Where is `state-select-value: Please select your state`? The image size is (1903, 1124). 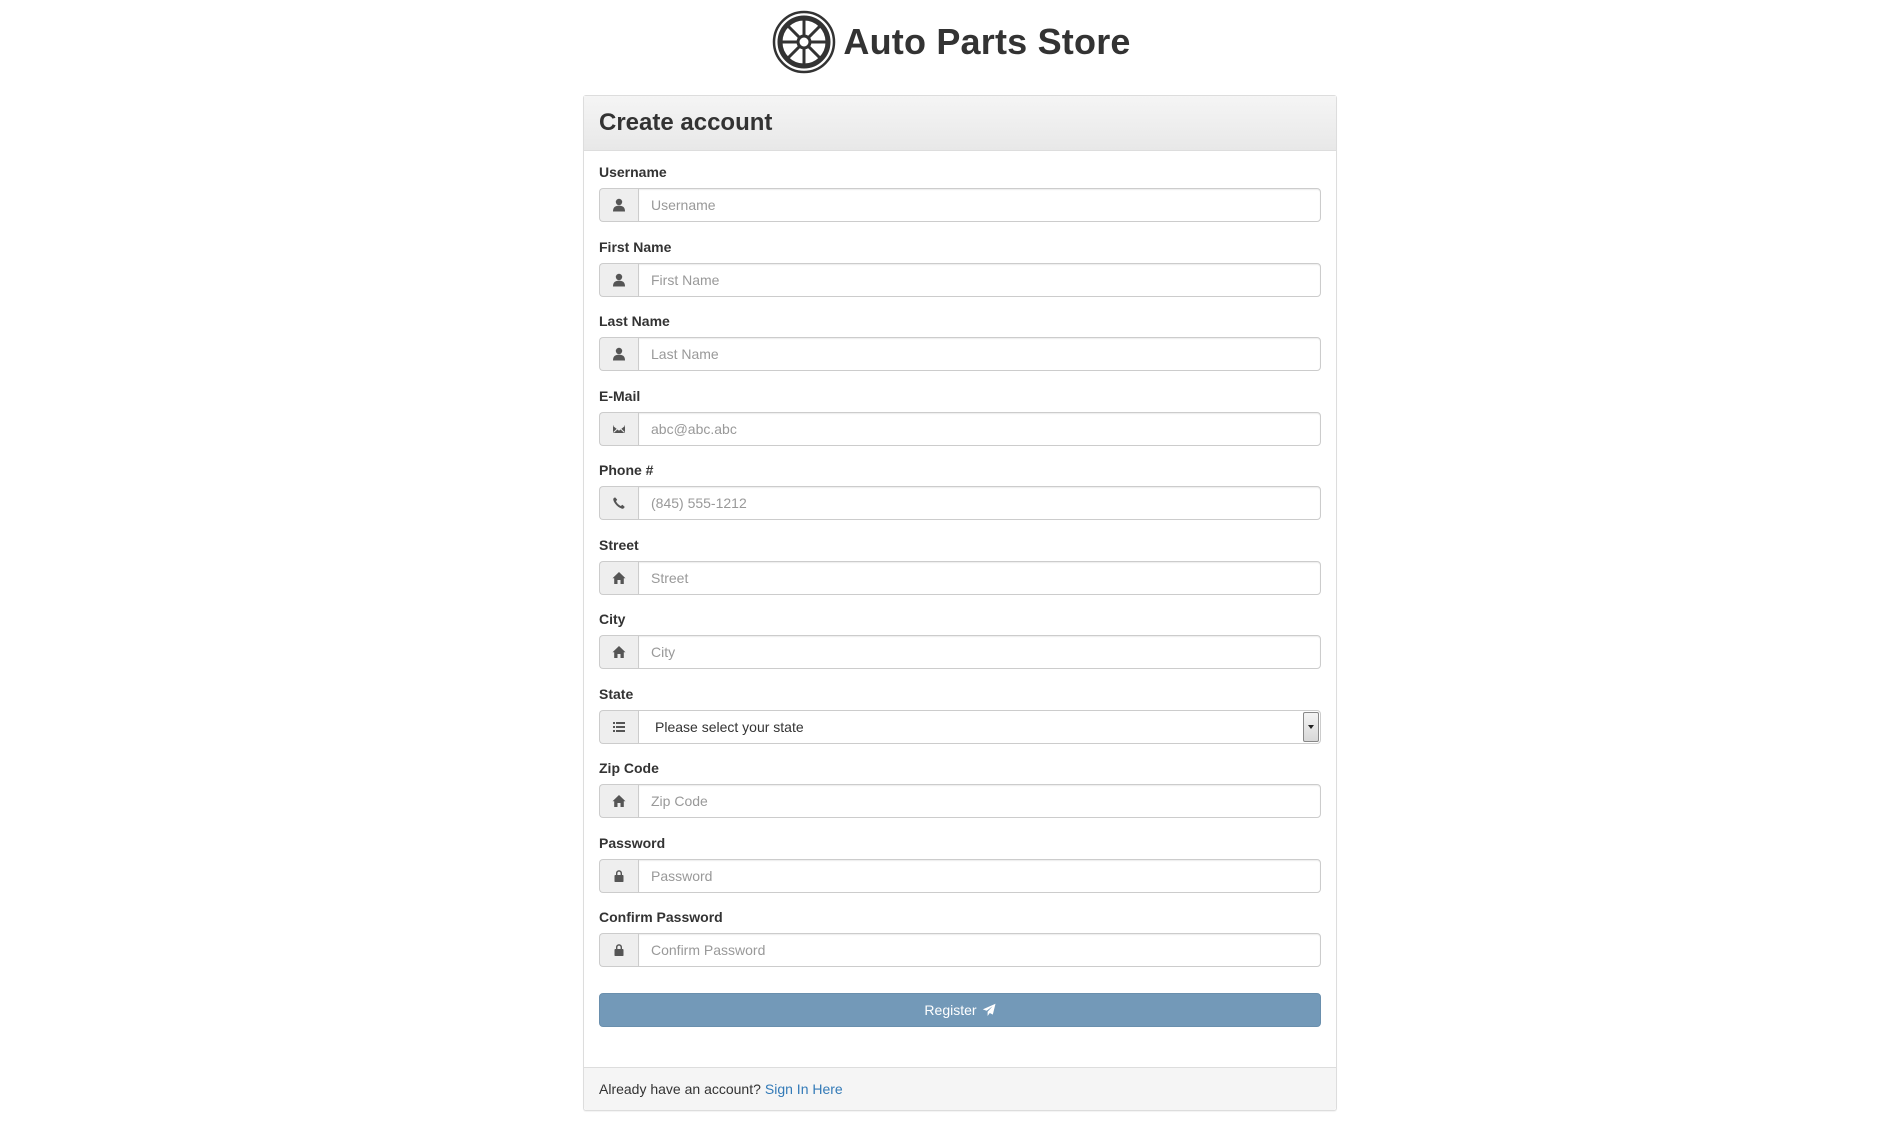
state-select-value: Please select your state is located at coordinates (729, 726).